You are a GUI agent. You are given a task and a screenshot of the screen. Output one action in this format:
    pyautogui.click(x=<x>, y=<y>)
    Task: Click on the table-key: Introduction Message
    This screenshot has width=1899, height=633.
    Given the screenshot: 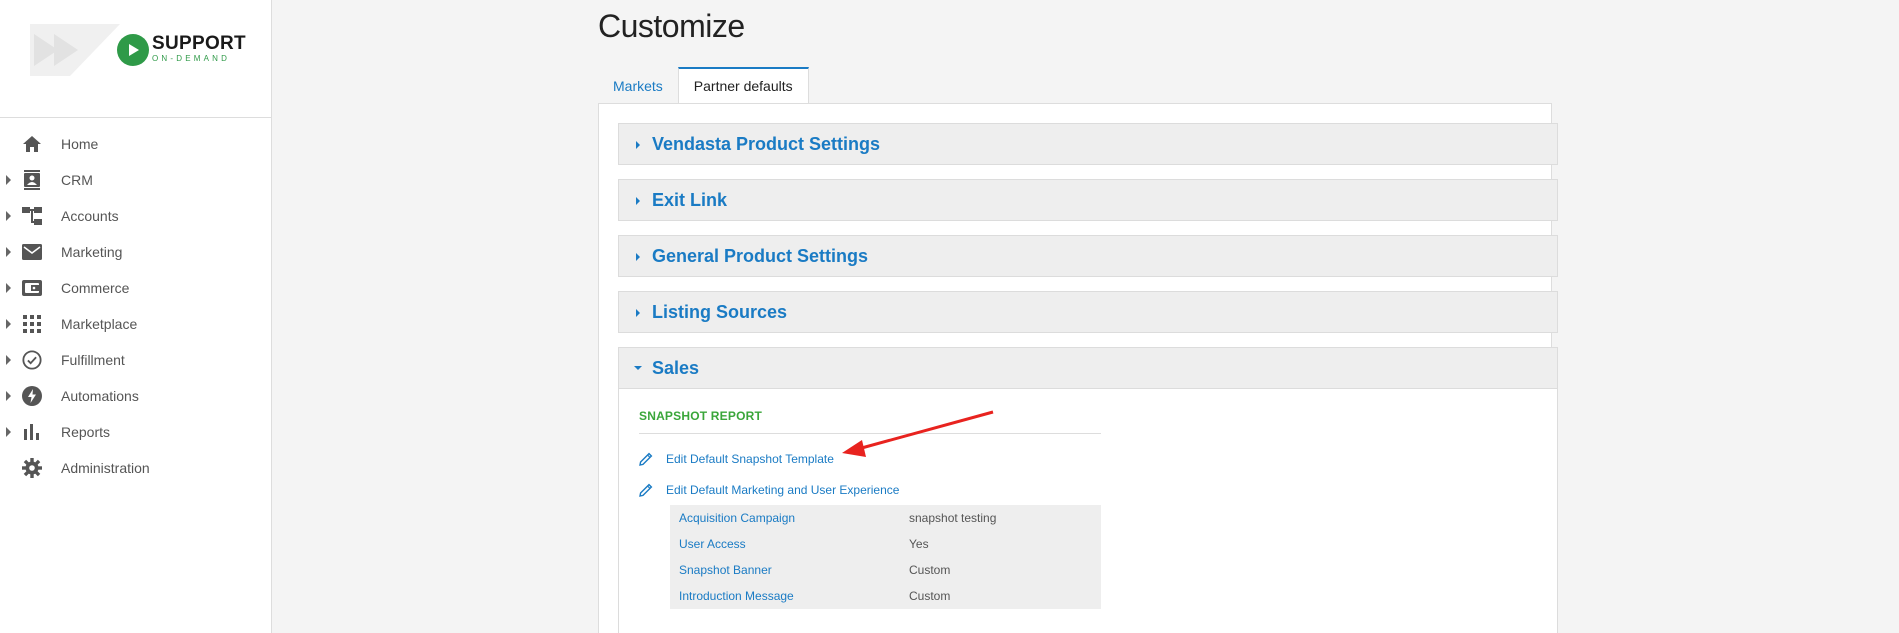 What is the action you would take?
    pyautogui.click(x=736, y=596)
    